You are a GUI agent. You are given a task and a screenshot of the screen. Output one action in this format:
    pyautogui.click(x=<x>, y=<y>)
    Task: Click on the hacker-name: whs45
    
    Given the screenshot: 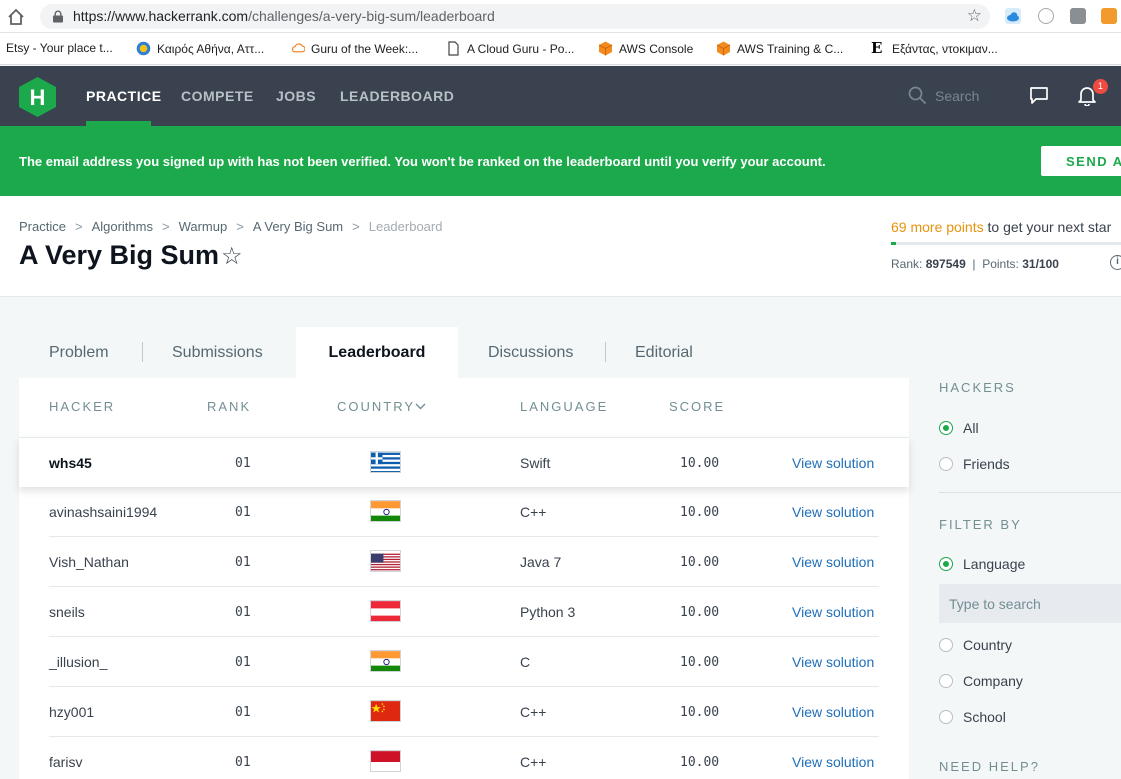 What is the action you would take?
    pyautogui.click(x=70, y=463)
    